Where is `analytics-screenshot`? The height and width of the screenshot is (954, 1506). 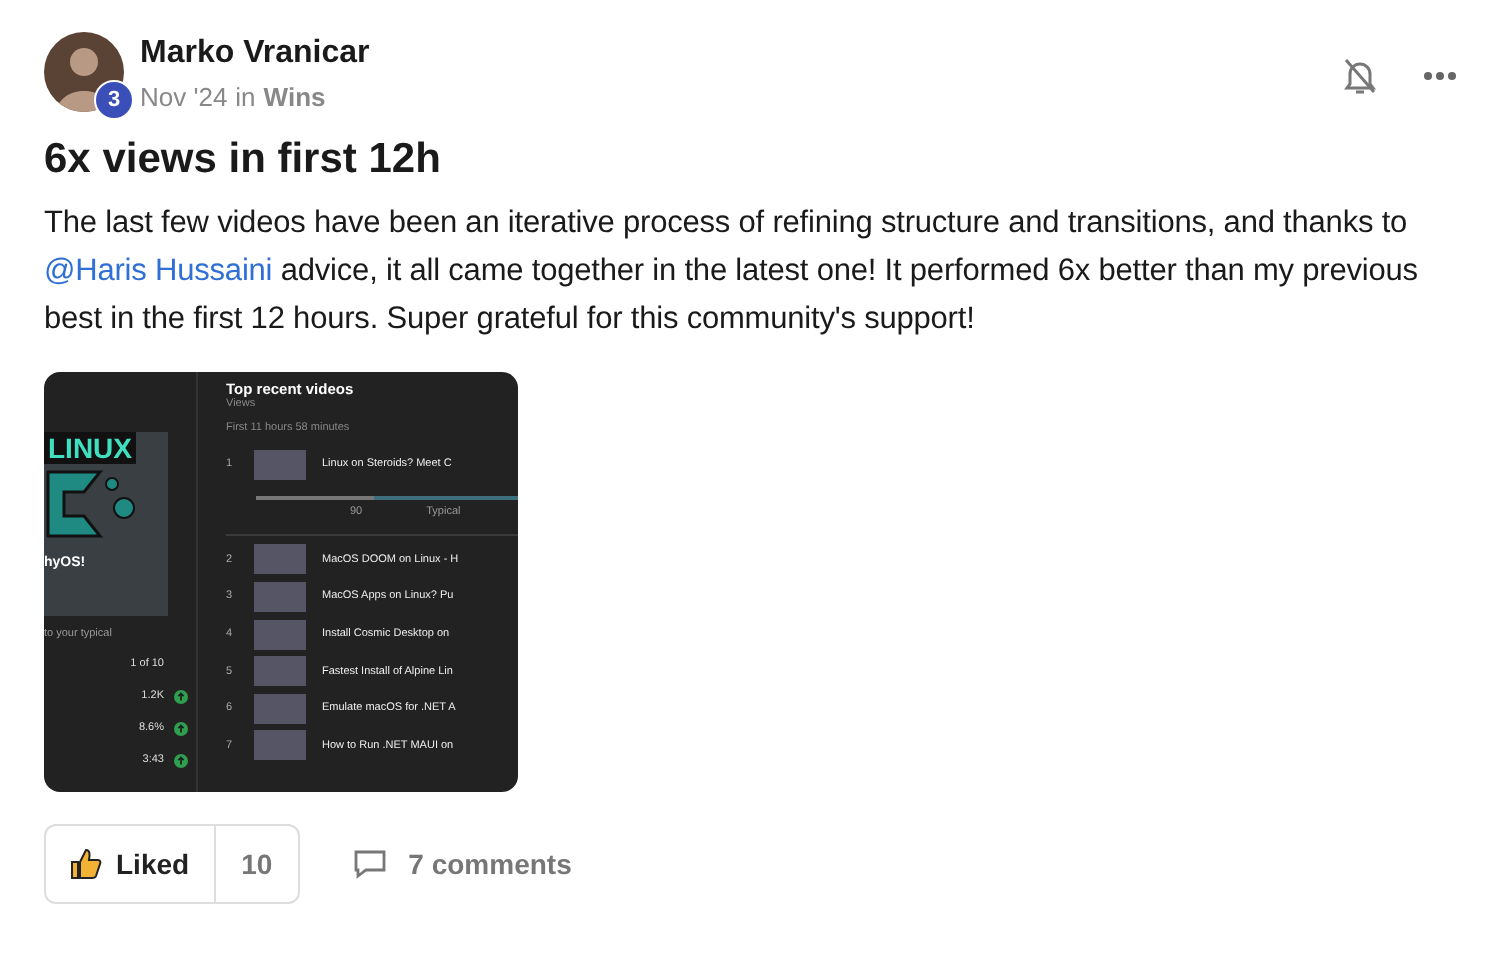 analytics-screenshot is located at coordinates (281, 582).